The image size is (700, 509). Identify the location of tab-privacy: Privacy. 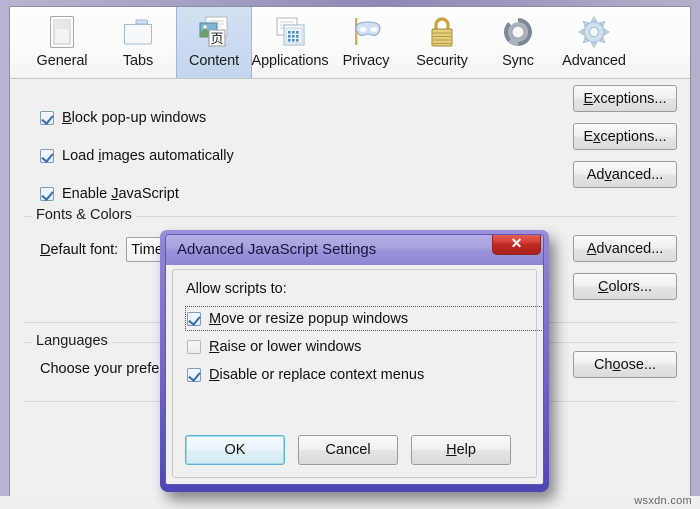
(366, 42).